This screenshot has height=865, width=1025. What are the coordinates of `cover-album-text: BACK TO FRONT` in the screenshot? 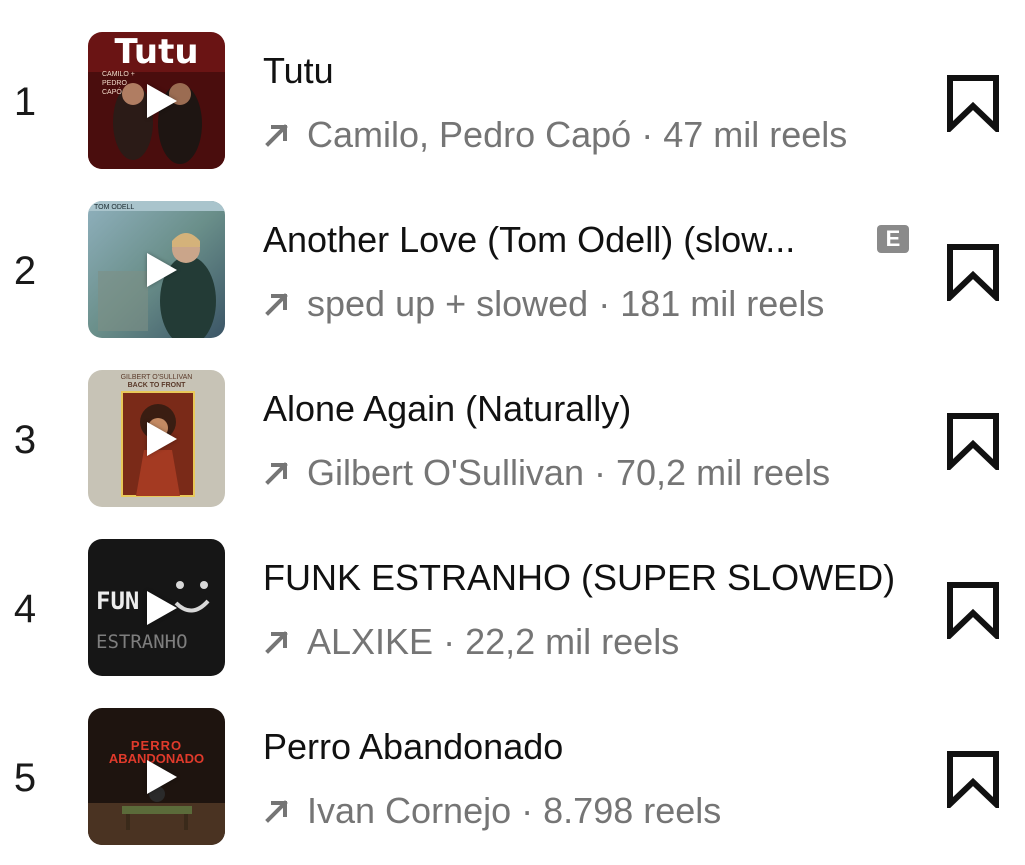 It's located at (156, 385).